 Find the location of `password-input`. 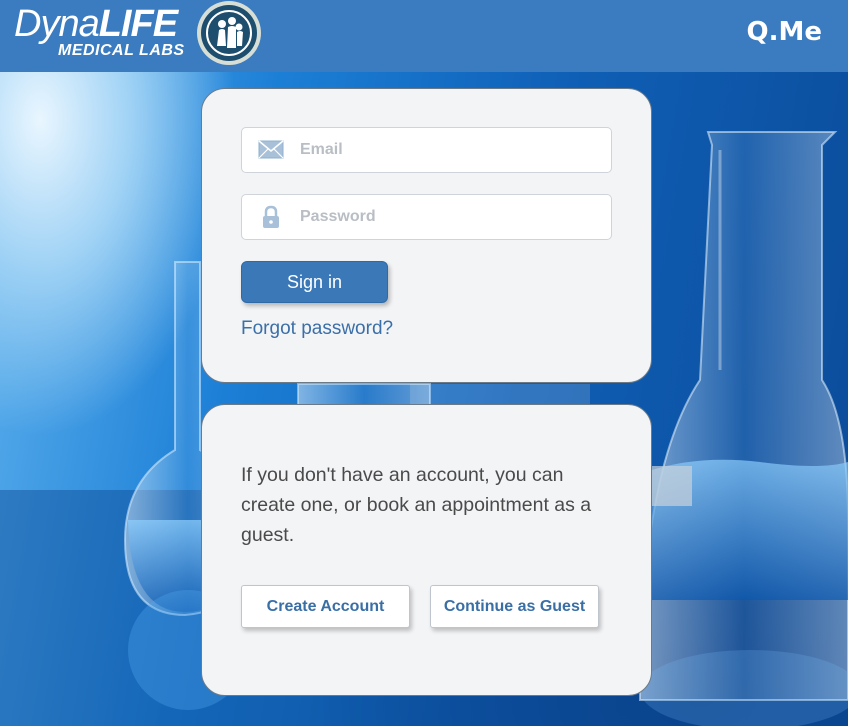

password-input is located at coordinates (450, 217).